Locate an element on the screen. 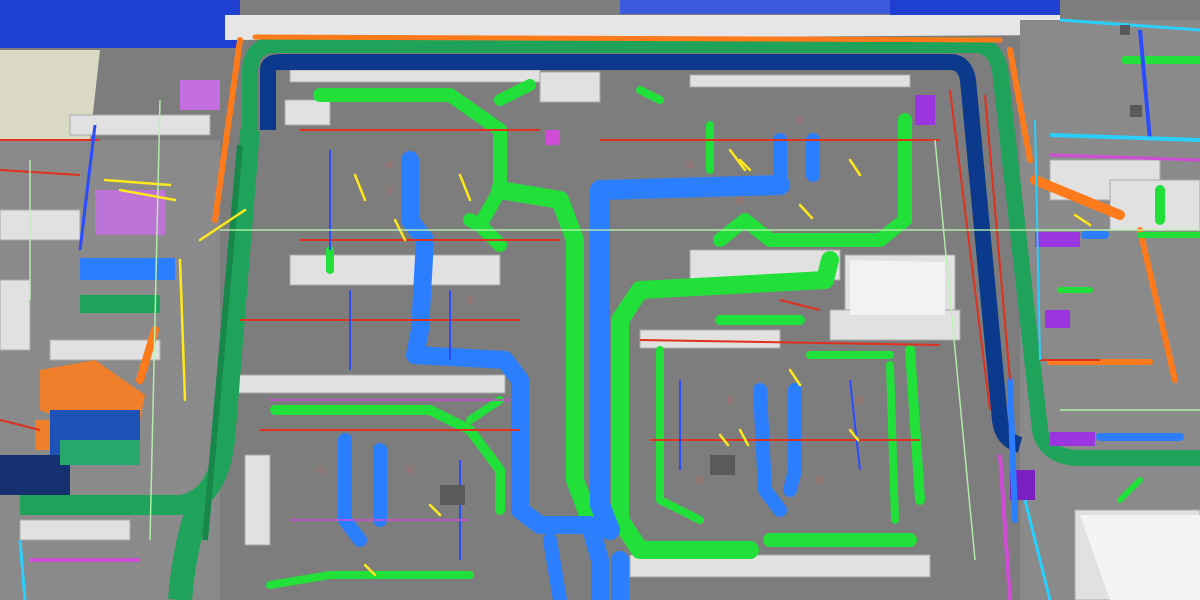 This screenshot has width=1200, height=600. navy-unit is located at coordinates (35, 475).